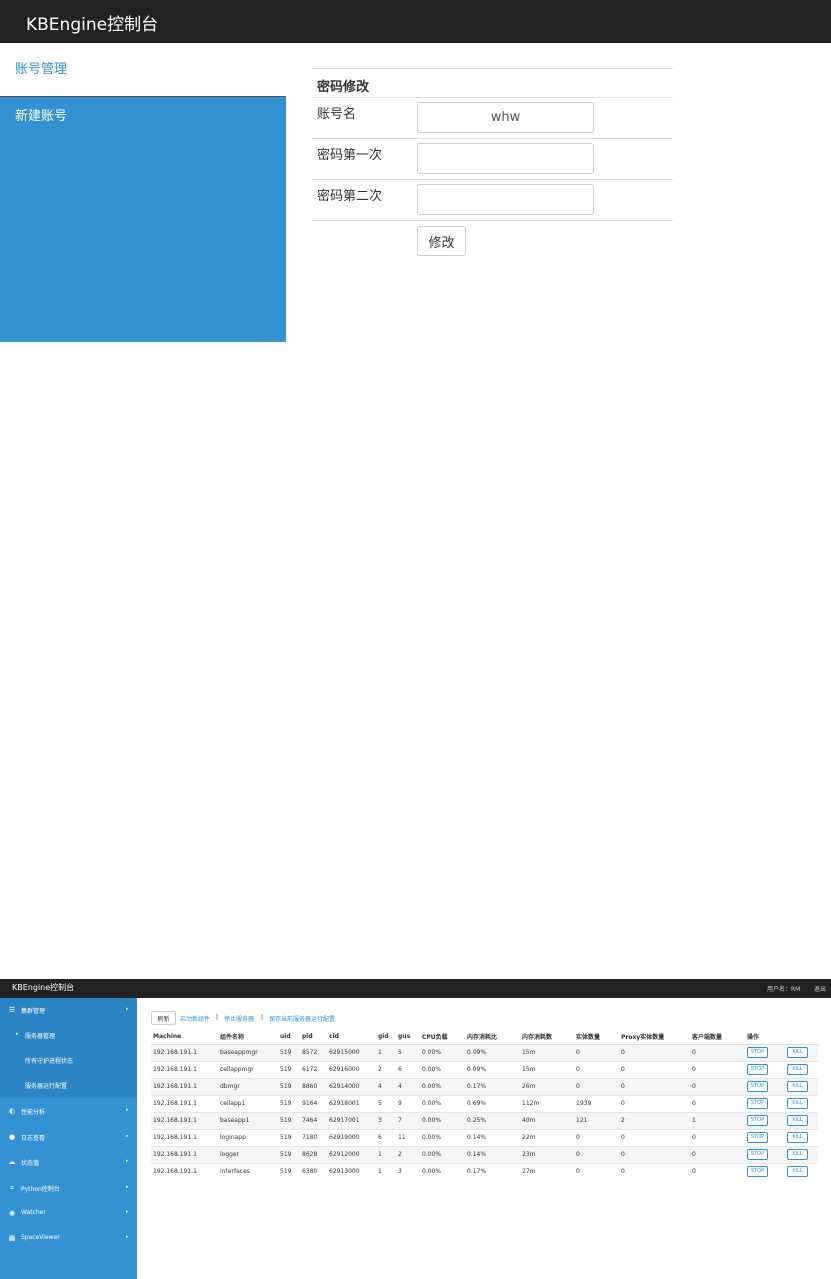 This screenshot has width=831, height=1279. Describe the element at coordinates (68, 1035) in the screenshot. I see `sidebar-item-server-management: ▸ 服务器管理` at that location.